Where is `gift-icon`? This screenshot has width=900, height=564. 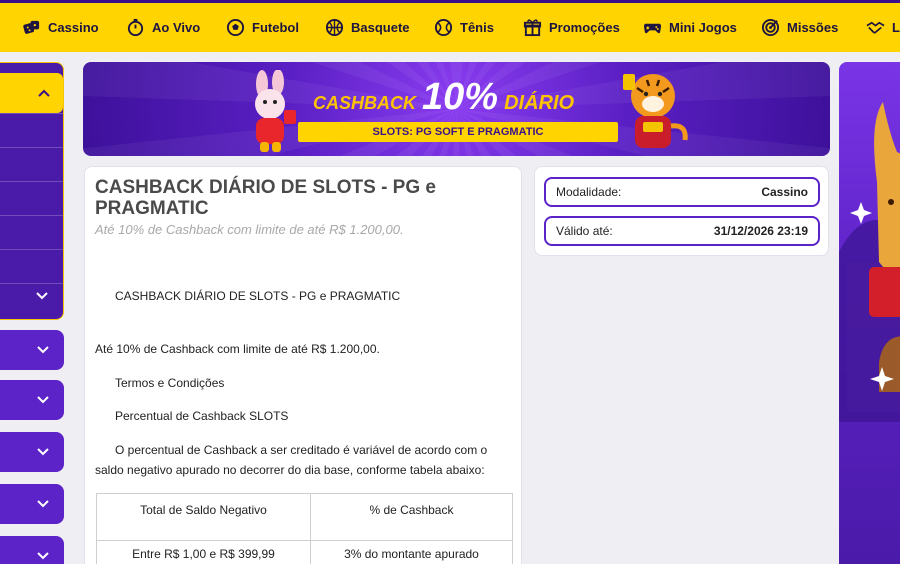 gift-icon is located at coordinates (532, 28).